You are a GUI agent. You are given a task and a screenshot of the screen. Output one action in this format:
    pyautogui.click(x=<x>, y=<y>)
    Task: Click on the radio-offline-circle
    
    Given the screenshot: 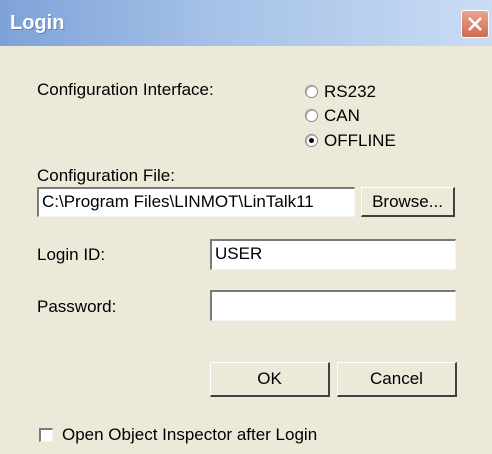 What is the action you would take?
    pyautogui.click(x=311, y=140)
    